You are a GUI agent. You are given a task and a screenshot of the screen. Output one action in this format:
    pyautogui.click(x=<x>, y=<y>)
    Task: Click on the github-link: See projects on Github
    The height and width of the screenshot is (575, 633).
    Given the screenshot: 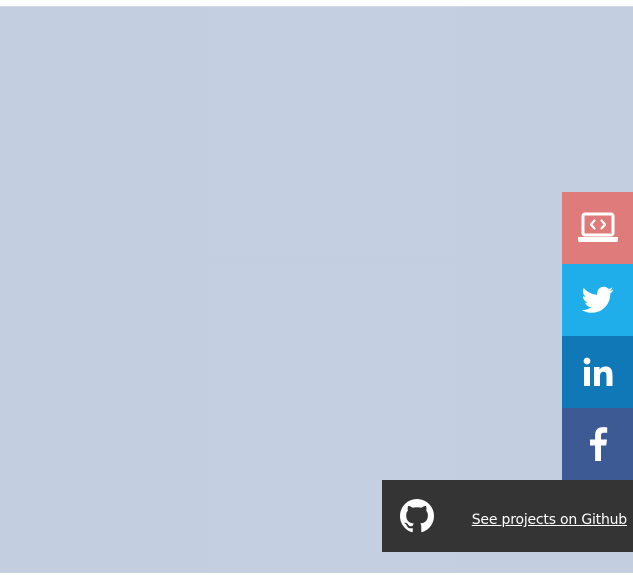 What is the action you would take?
    pyautogui.click(x=549, y=520)
    